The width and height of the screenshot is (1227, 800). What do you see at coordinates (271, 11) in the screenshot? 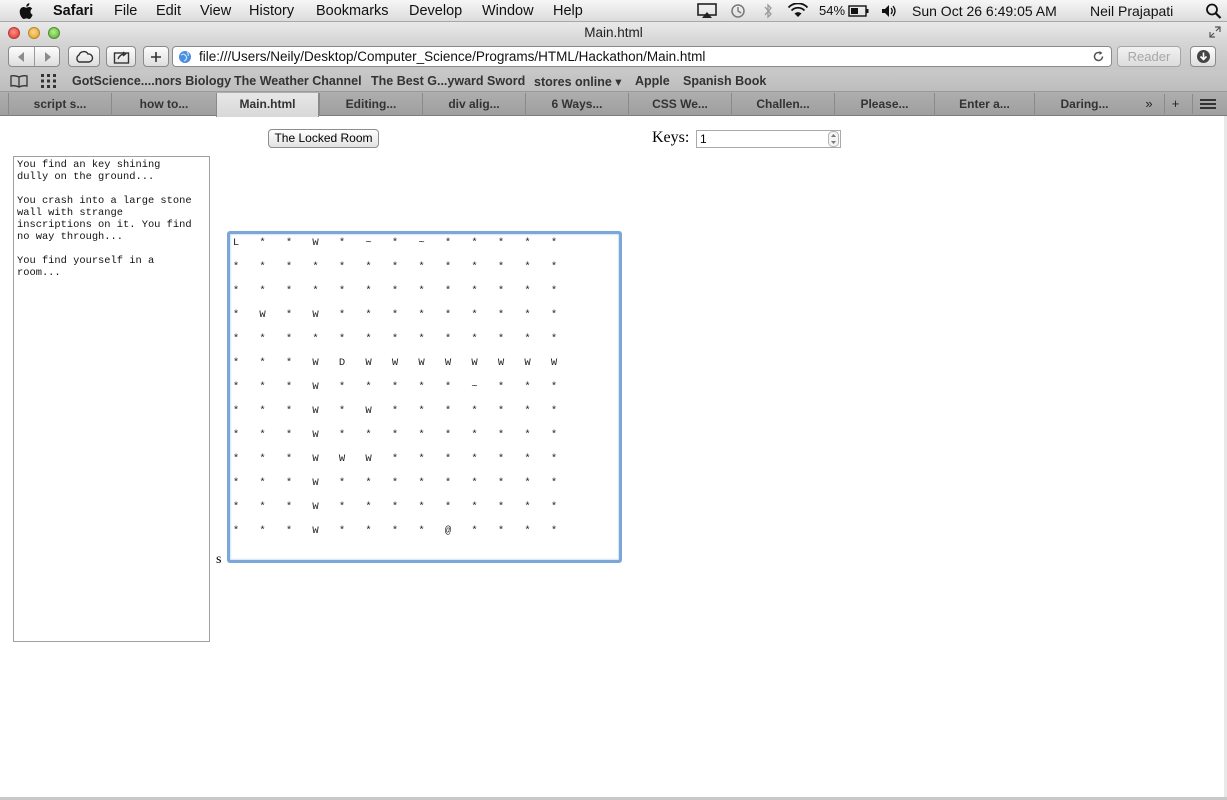
I see `menu-history: History` at bounding box center [271, 11].